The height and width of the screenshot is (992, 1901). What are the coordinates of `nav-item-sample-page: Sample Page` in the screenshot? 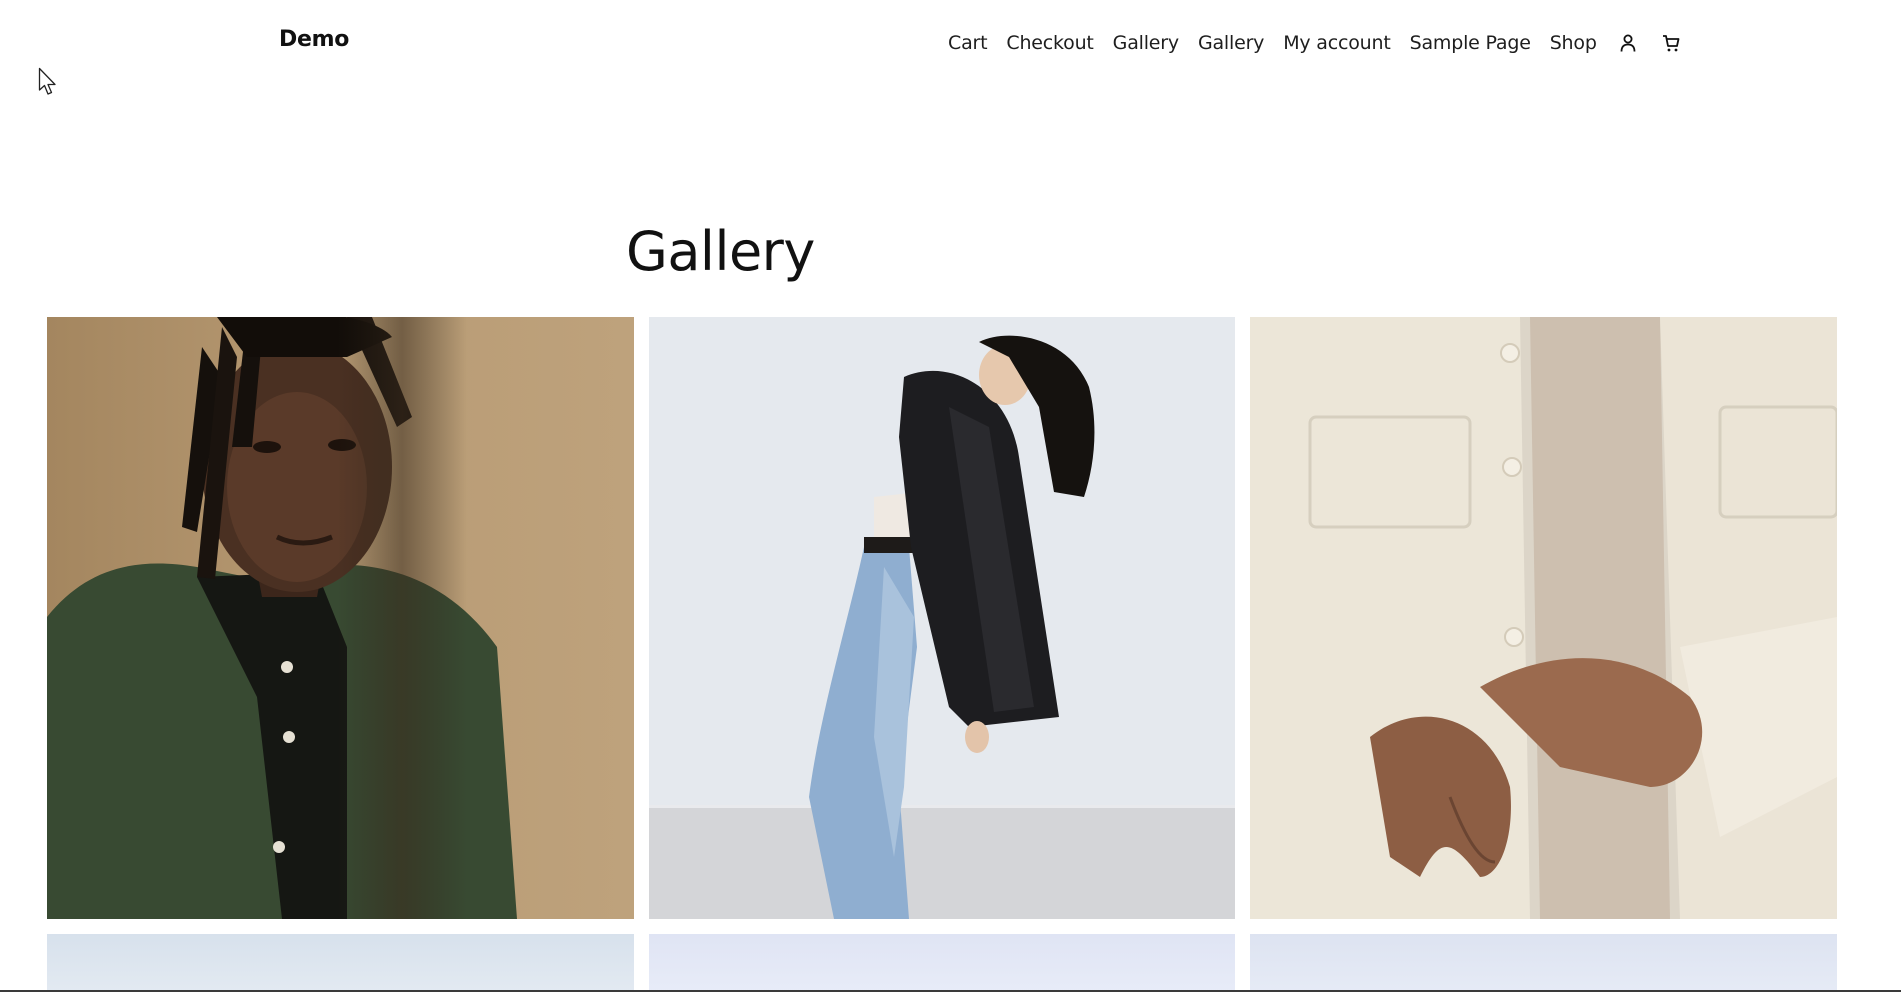 It's located at (1470, 43).